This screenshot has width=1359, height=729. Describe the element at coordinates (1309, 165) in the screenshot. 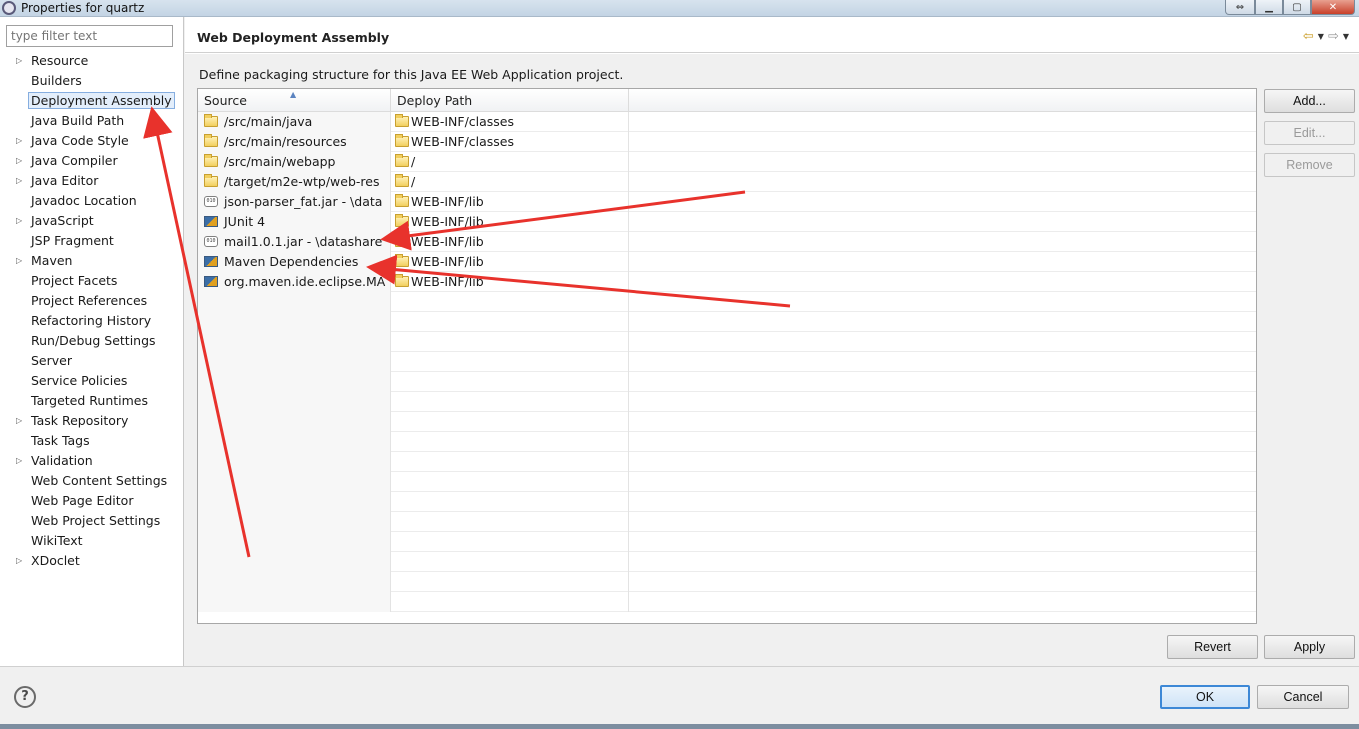

I see `remove-button: Remove` at that location.